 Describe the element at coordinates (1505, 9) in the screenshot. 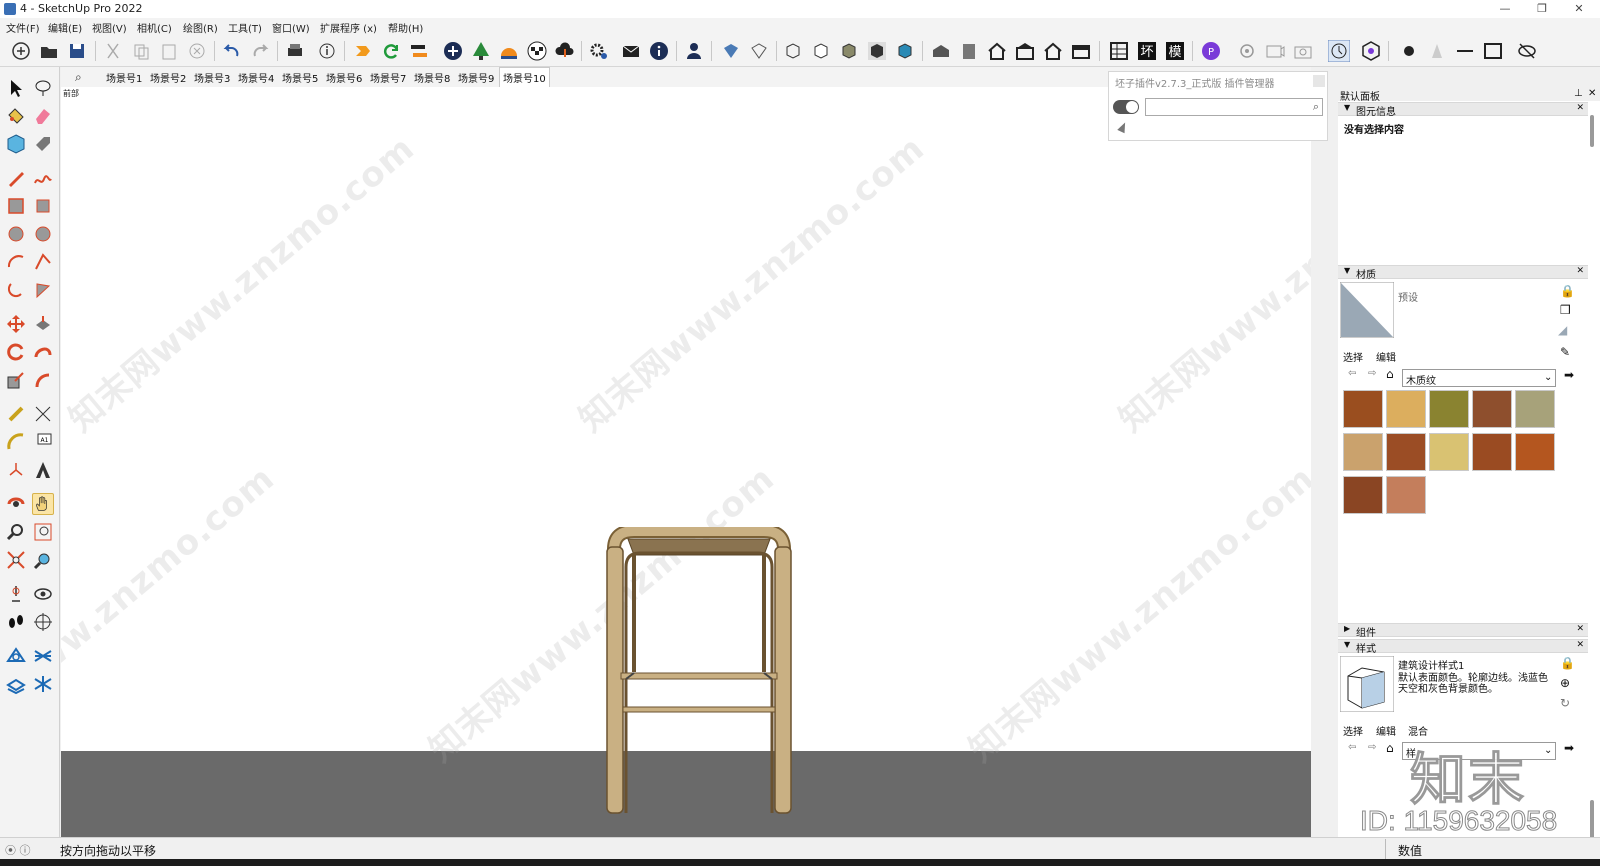

I see `minimize-button: —` at that location.